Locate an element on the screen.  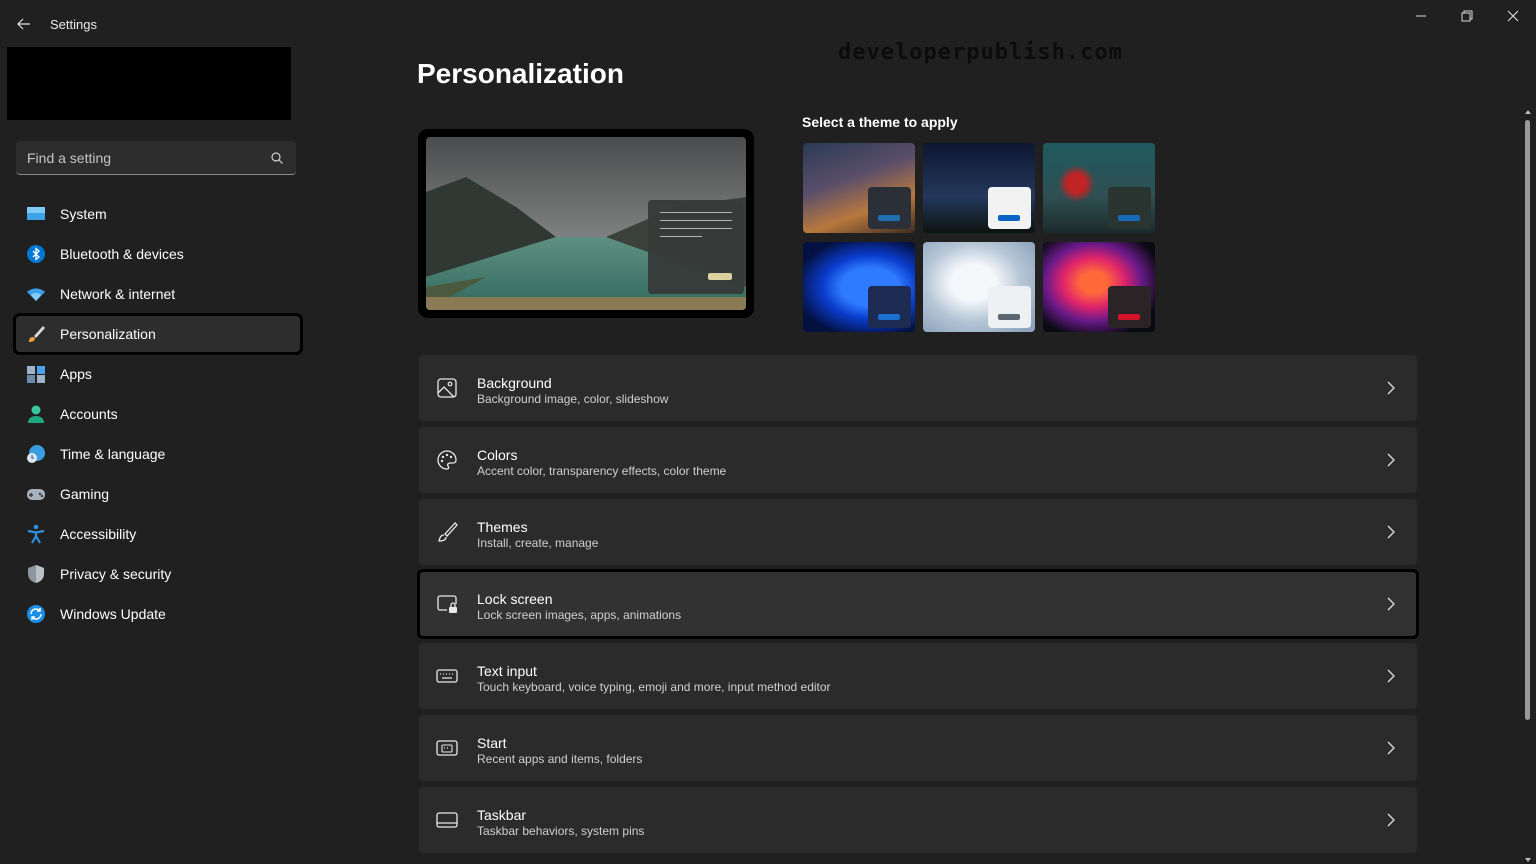
card-title: Lock screen is located at coordinates (515, 599).